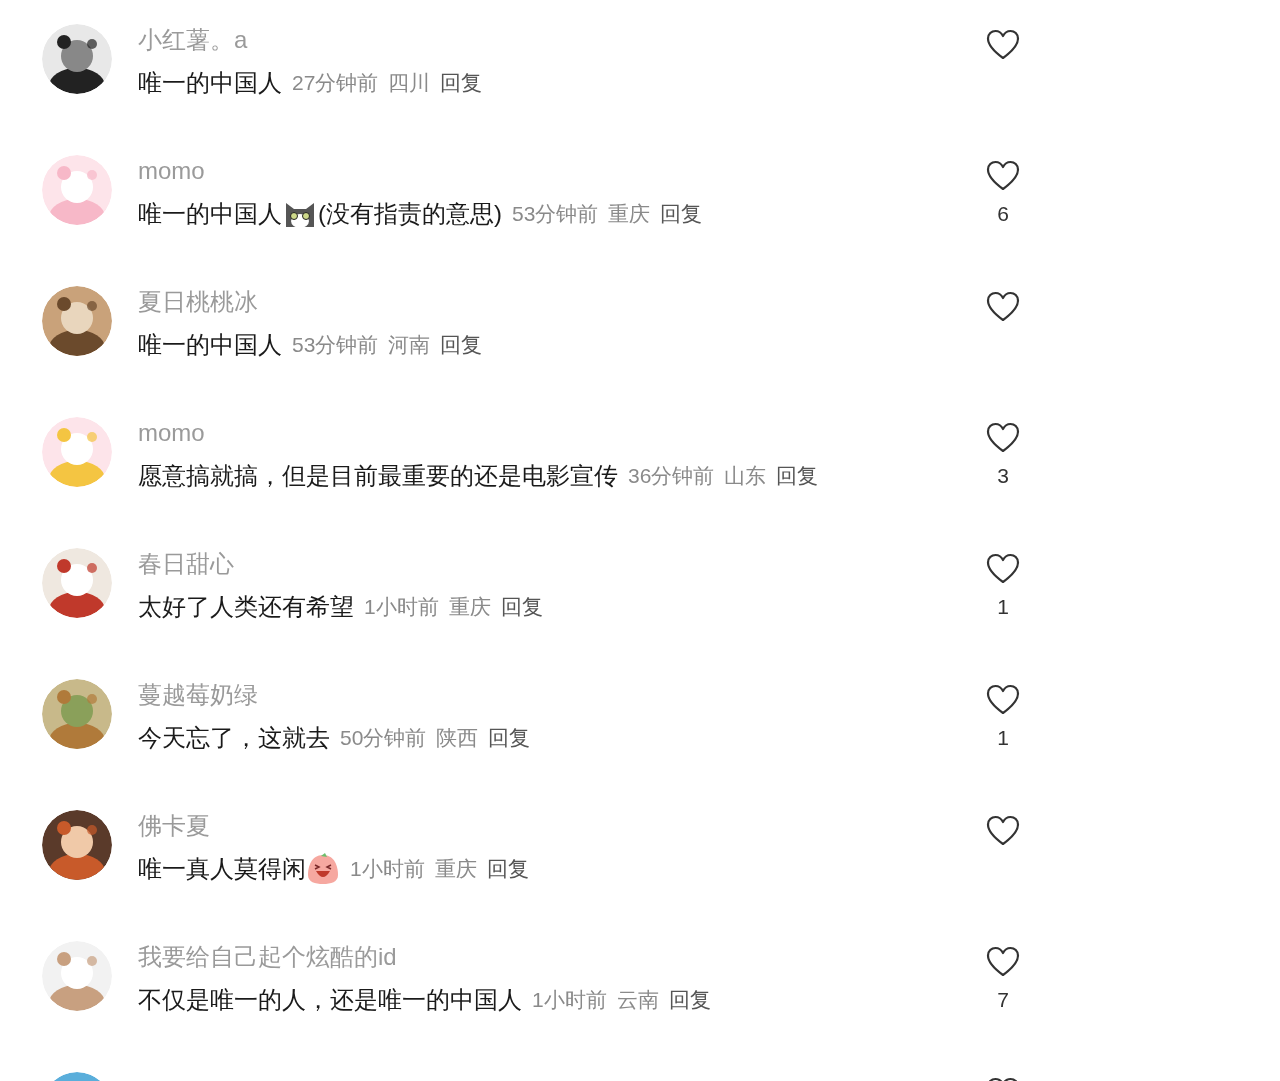 The height and width of the screenshot is (1081, 1280). Describe the element at coordinates (335, 83) in the screenshot. I see `comment-time: 27分钟前` at that location.